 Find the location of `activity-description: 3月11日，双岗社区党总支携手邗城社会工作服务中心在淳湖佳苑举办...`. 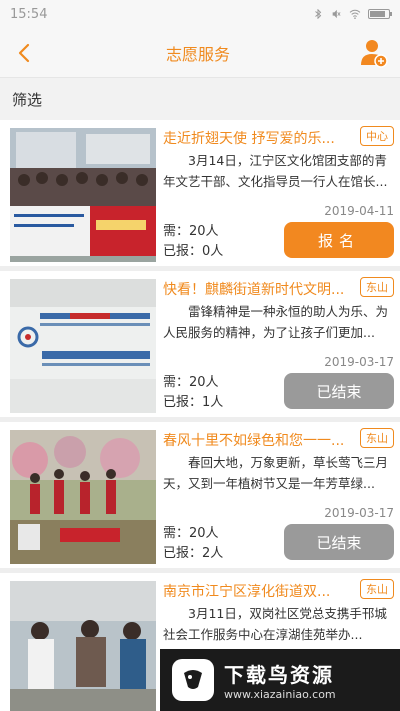

activity-description: 3月11日，双岗社区党总支携手邗城社会工作服务中心在淳湖佳苑举办... is located at coordinates (275, 624).